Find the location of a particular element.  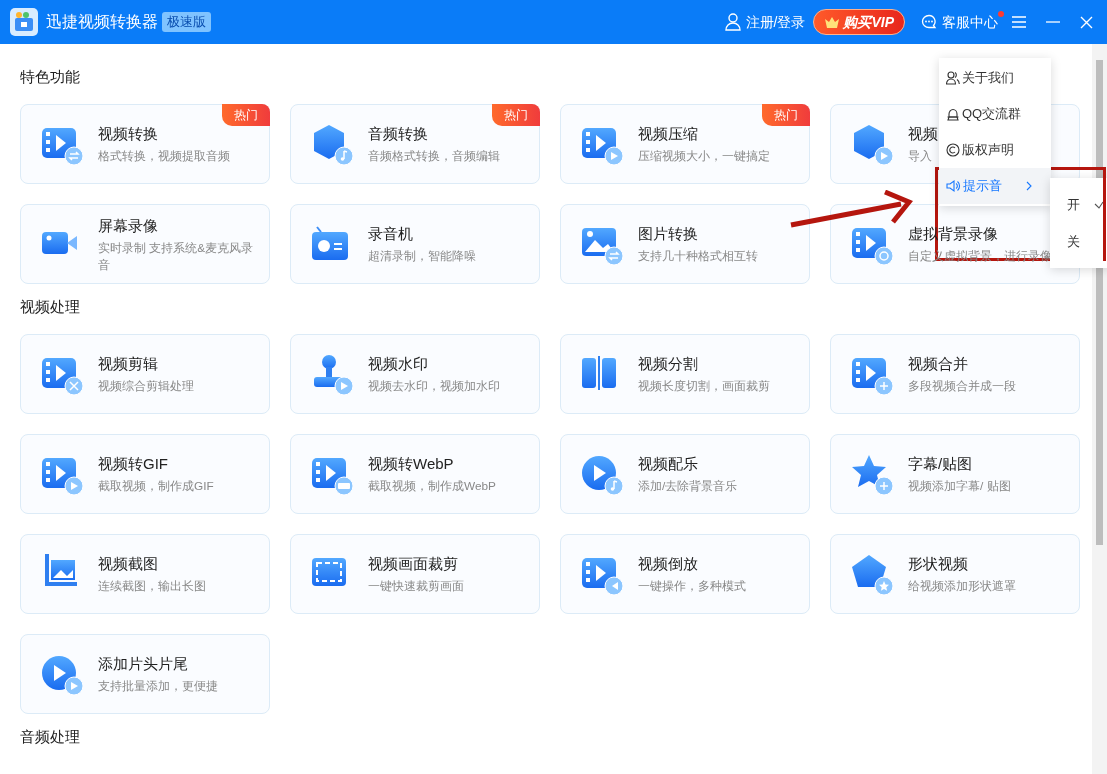

feature-card: 形状视频 给视频添加形状遮罩 is located at coordinates (955, 574).